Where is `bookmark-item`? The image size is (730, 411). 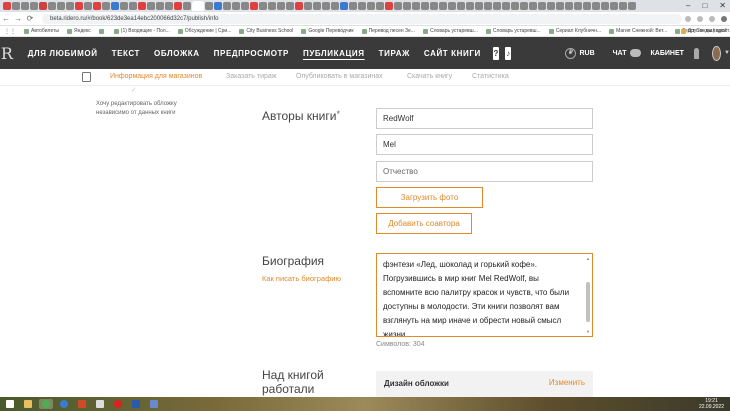 bookmark-item is located at coordinates (102, 31).